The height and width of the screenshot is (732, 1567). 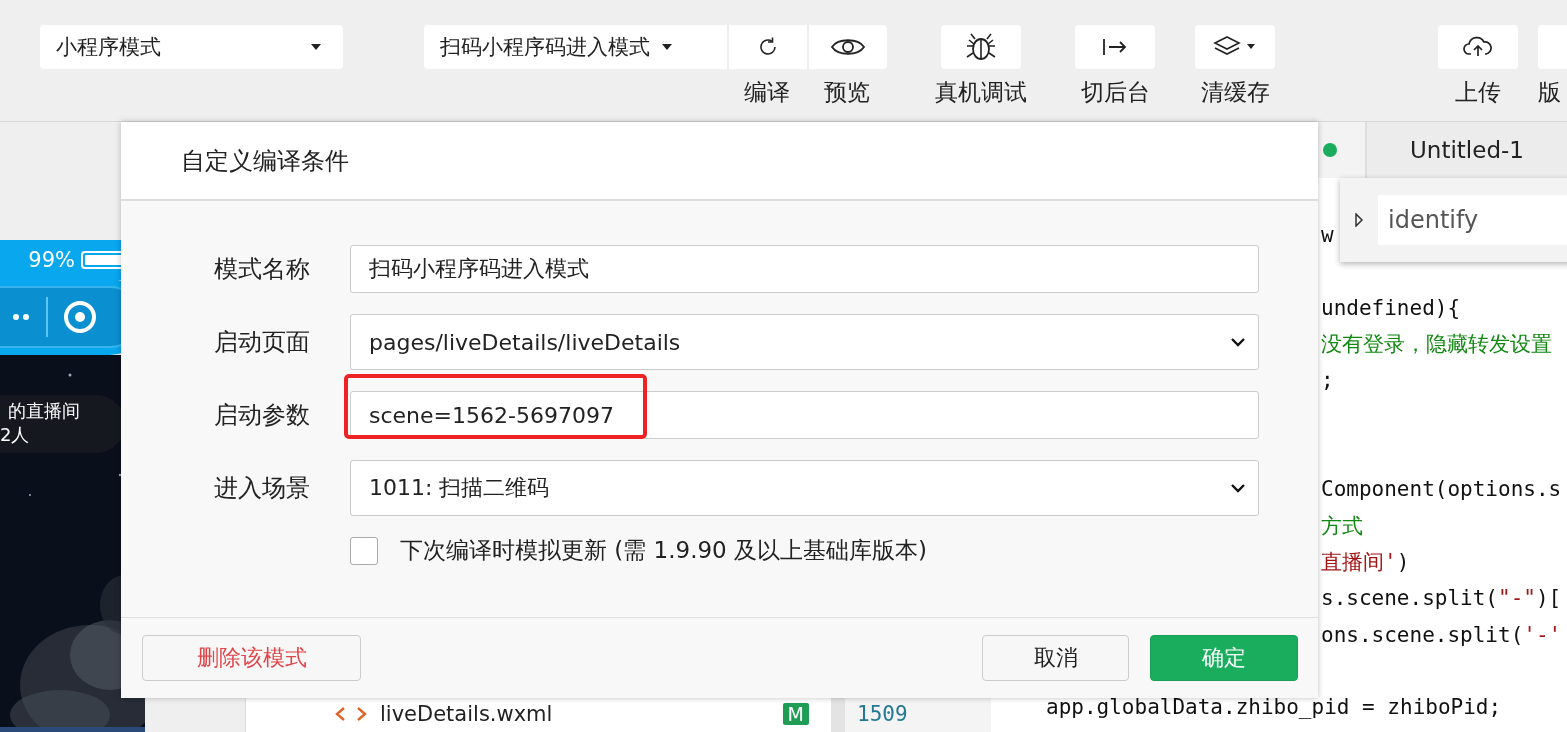 I want to click on cache-button, so click(x=1235, y=47).